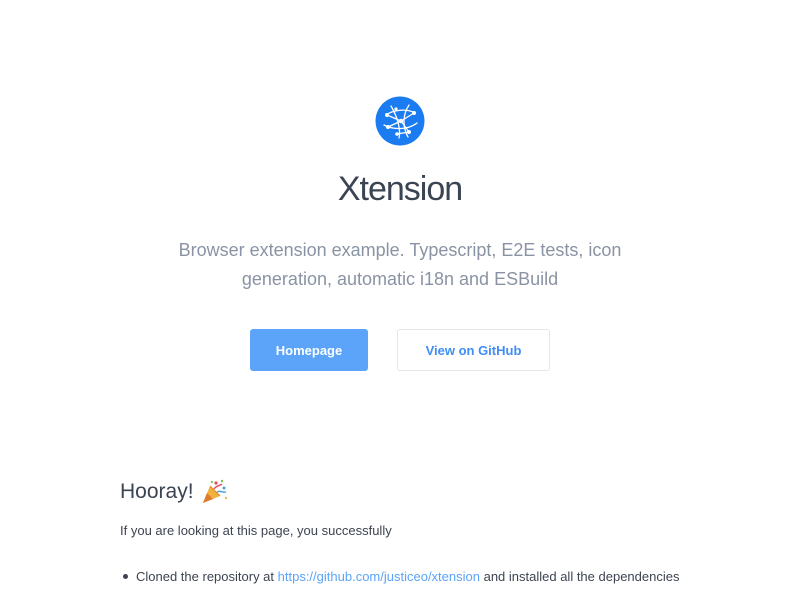 Image resolution: width=800 pixels, height=600 pixels. What do you see at coordinates (207, 576) in the screenshot?
I see `list-item-prefix: Cloned the repository at` at bounding box center [207, 576].